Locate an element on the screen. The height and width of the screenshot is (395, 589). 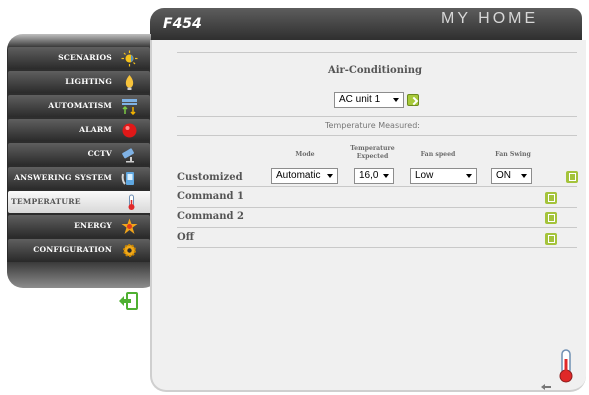
command-1-label: Command 1 is located at coordinates (210, 196).